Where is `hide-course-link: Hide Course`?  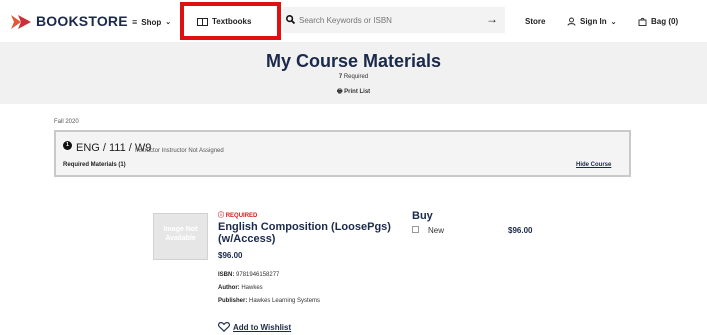 hide-course-link: Hide Course is located at coordinates (593, 165).